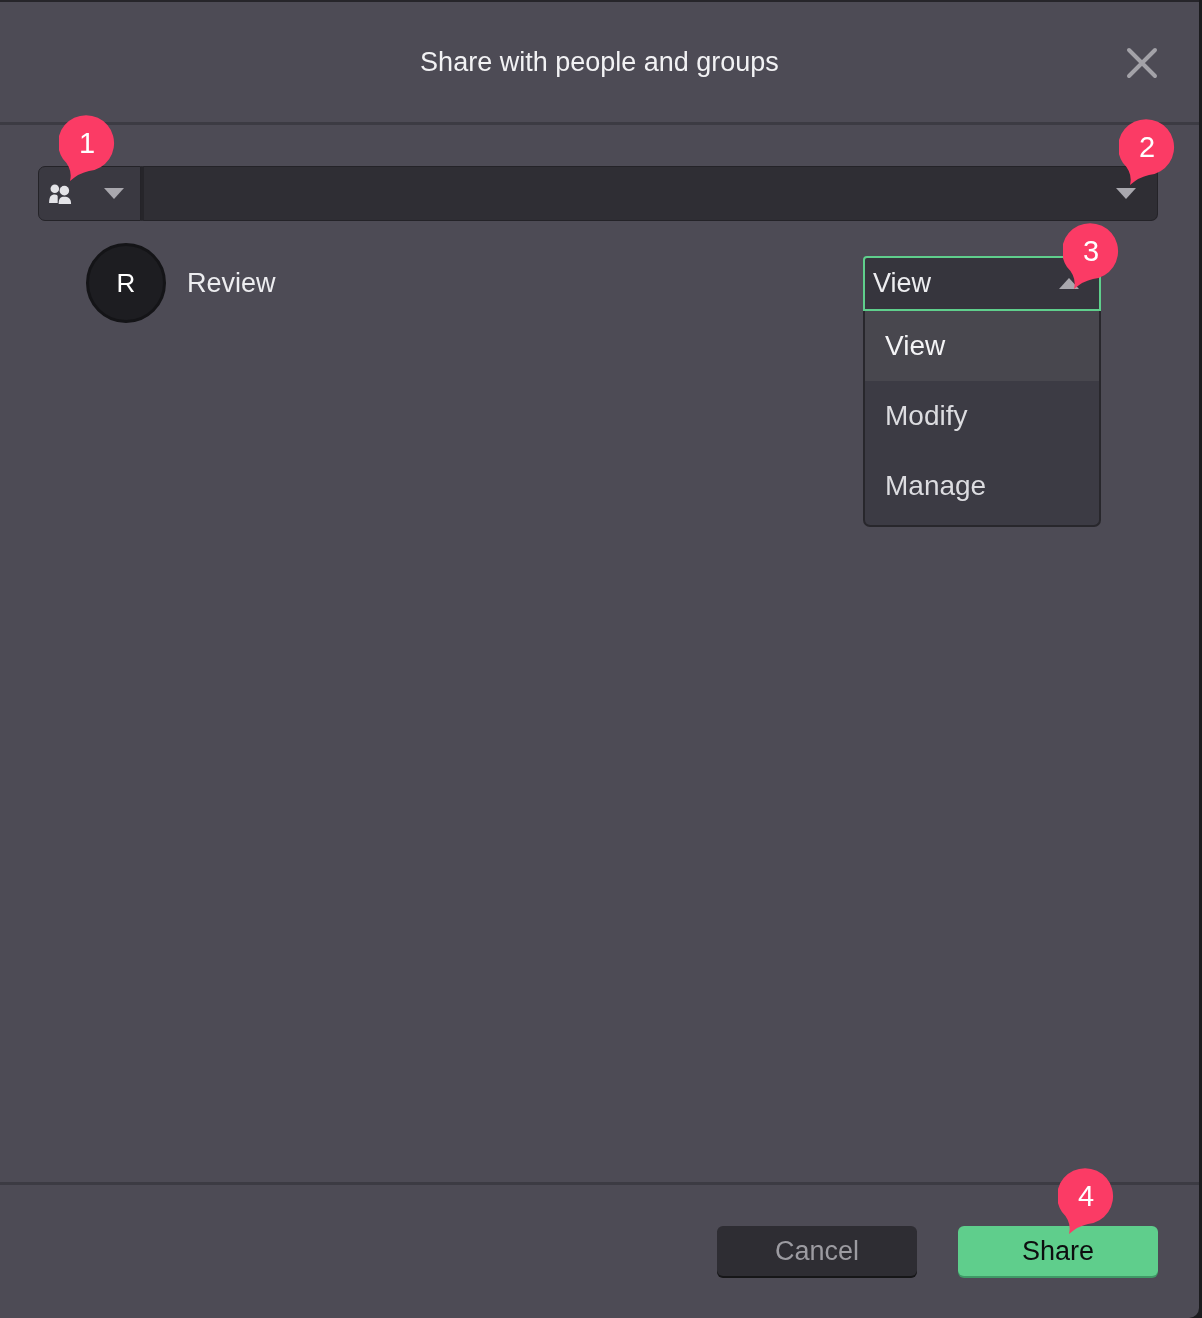 The image size is (1202, 1318). What do you see at coordinates (817, 1251) in the screenshot?
I see `cancel-button: Cancel` at bounding box center [817, 1251].